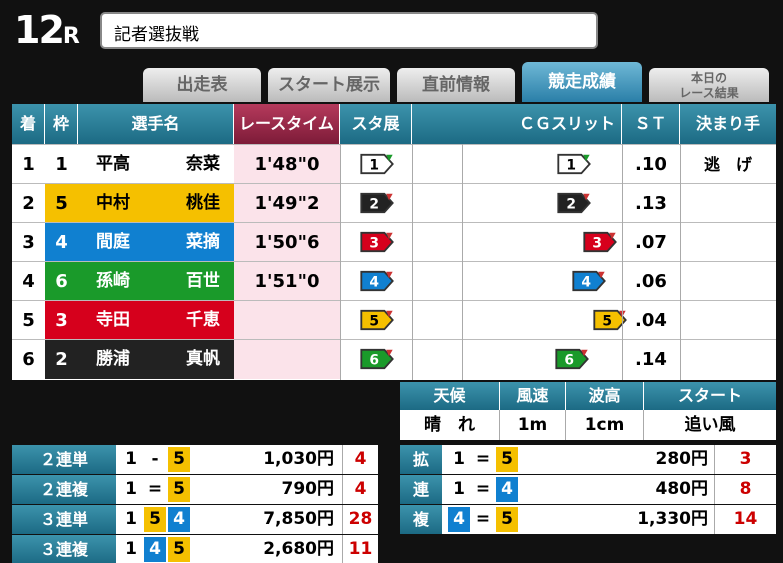  What do you see at coordinates (672, 519) in the screenshot?
I see `payout-amount: 1,330円` at bounding box center [672, 519].